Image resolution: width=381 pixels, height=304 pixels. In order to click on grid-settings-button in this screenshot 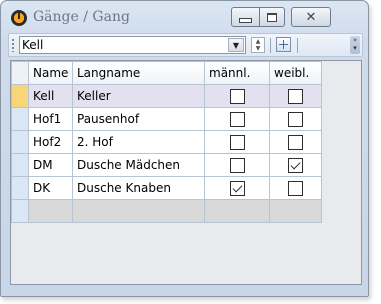, I will do `click(283, 44)`.